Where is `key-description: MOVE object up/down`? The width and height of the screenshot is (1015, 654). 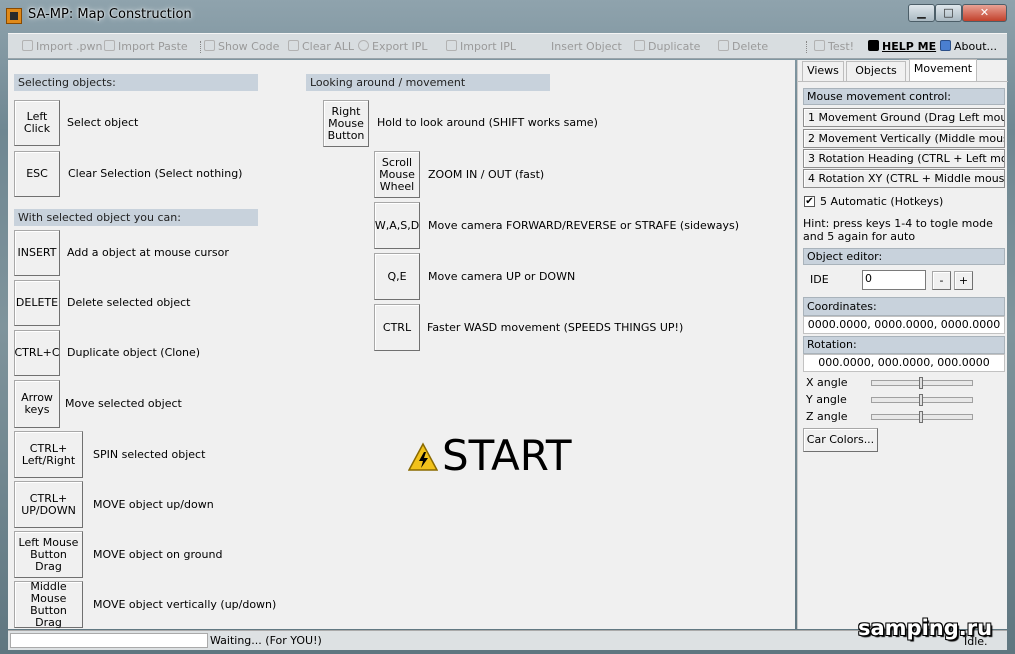
key-description: MOVE object up/down is located at coordinates (153, 504).